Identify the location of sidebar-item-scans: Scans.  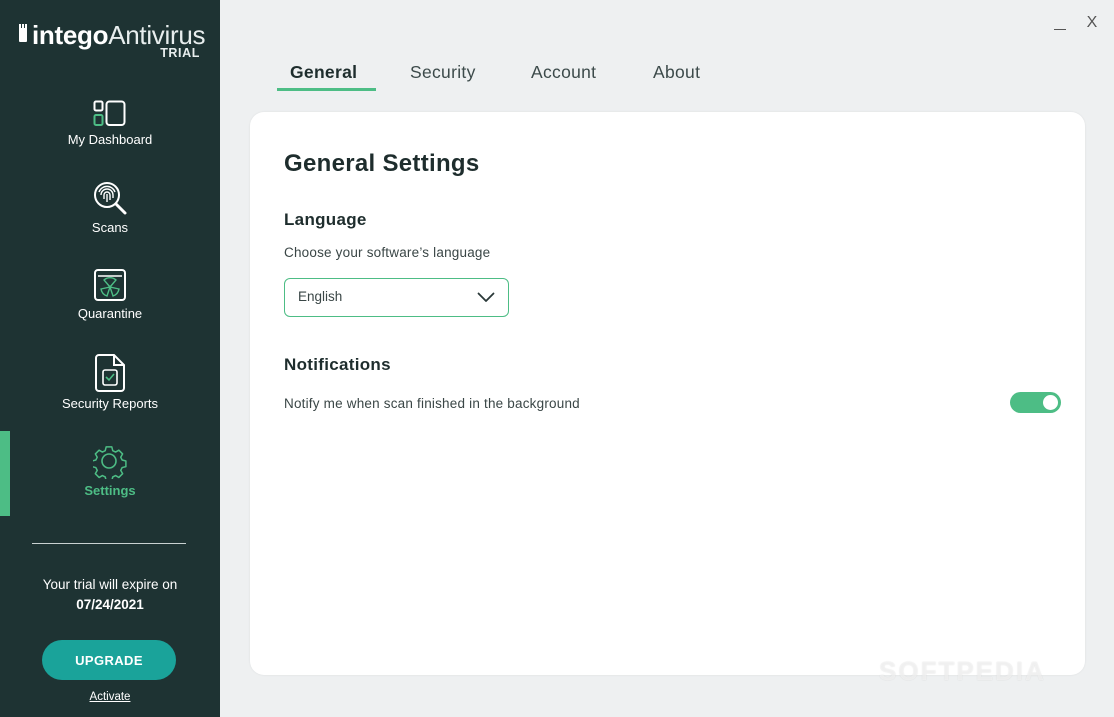
(110, 207).